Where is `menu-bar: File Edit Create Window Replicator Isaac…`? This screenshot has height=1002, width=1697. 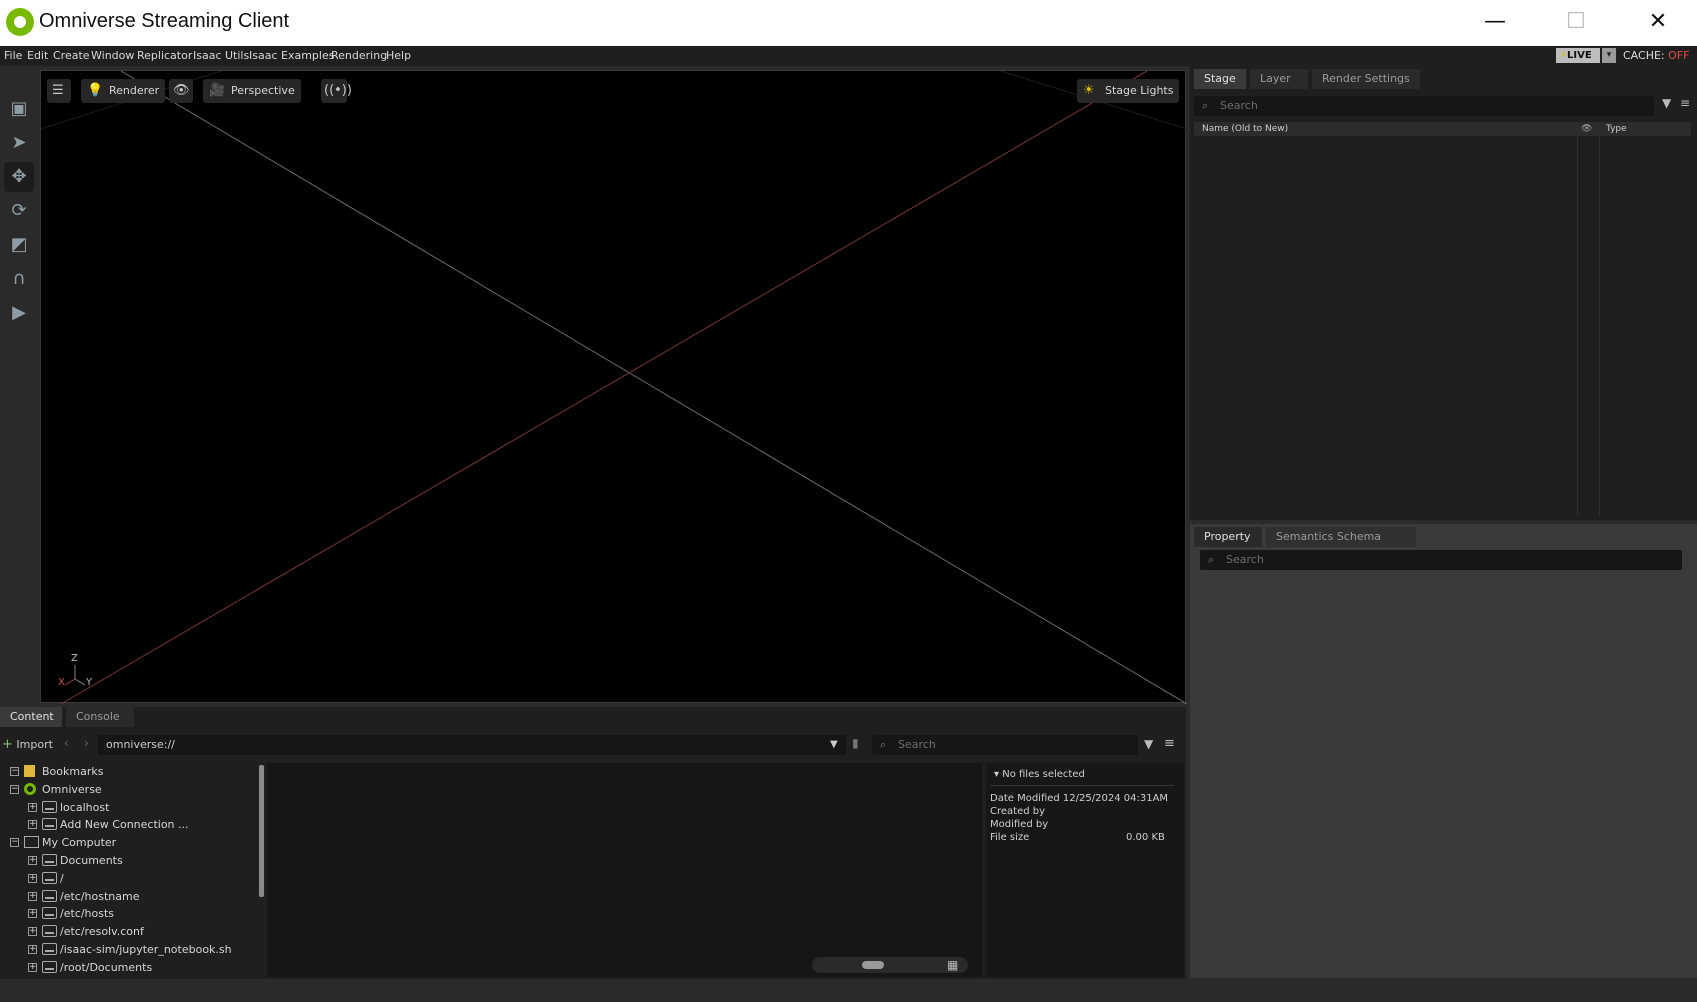
menu-bar: File Edit Create Window Replicator Isaac… is located at coordinates (848, 56).